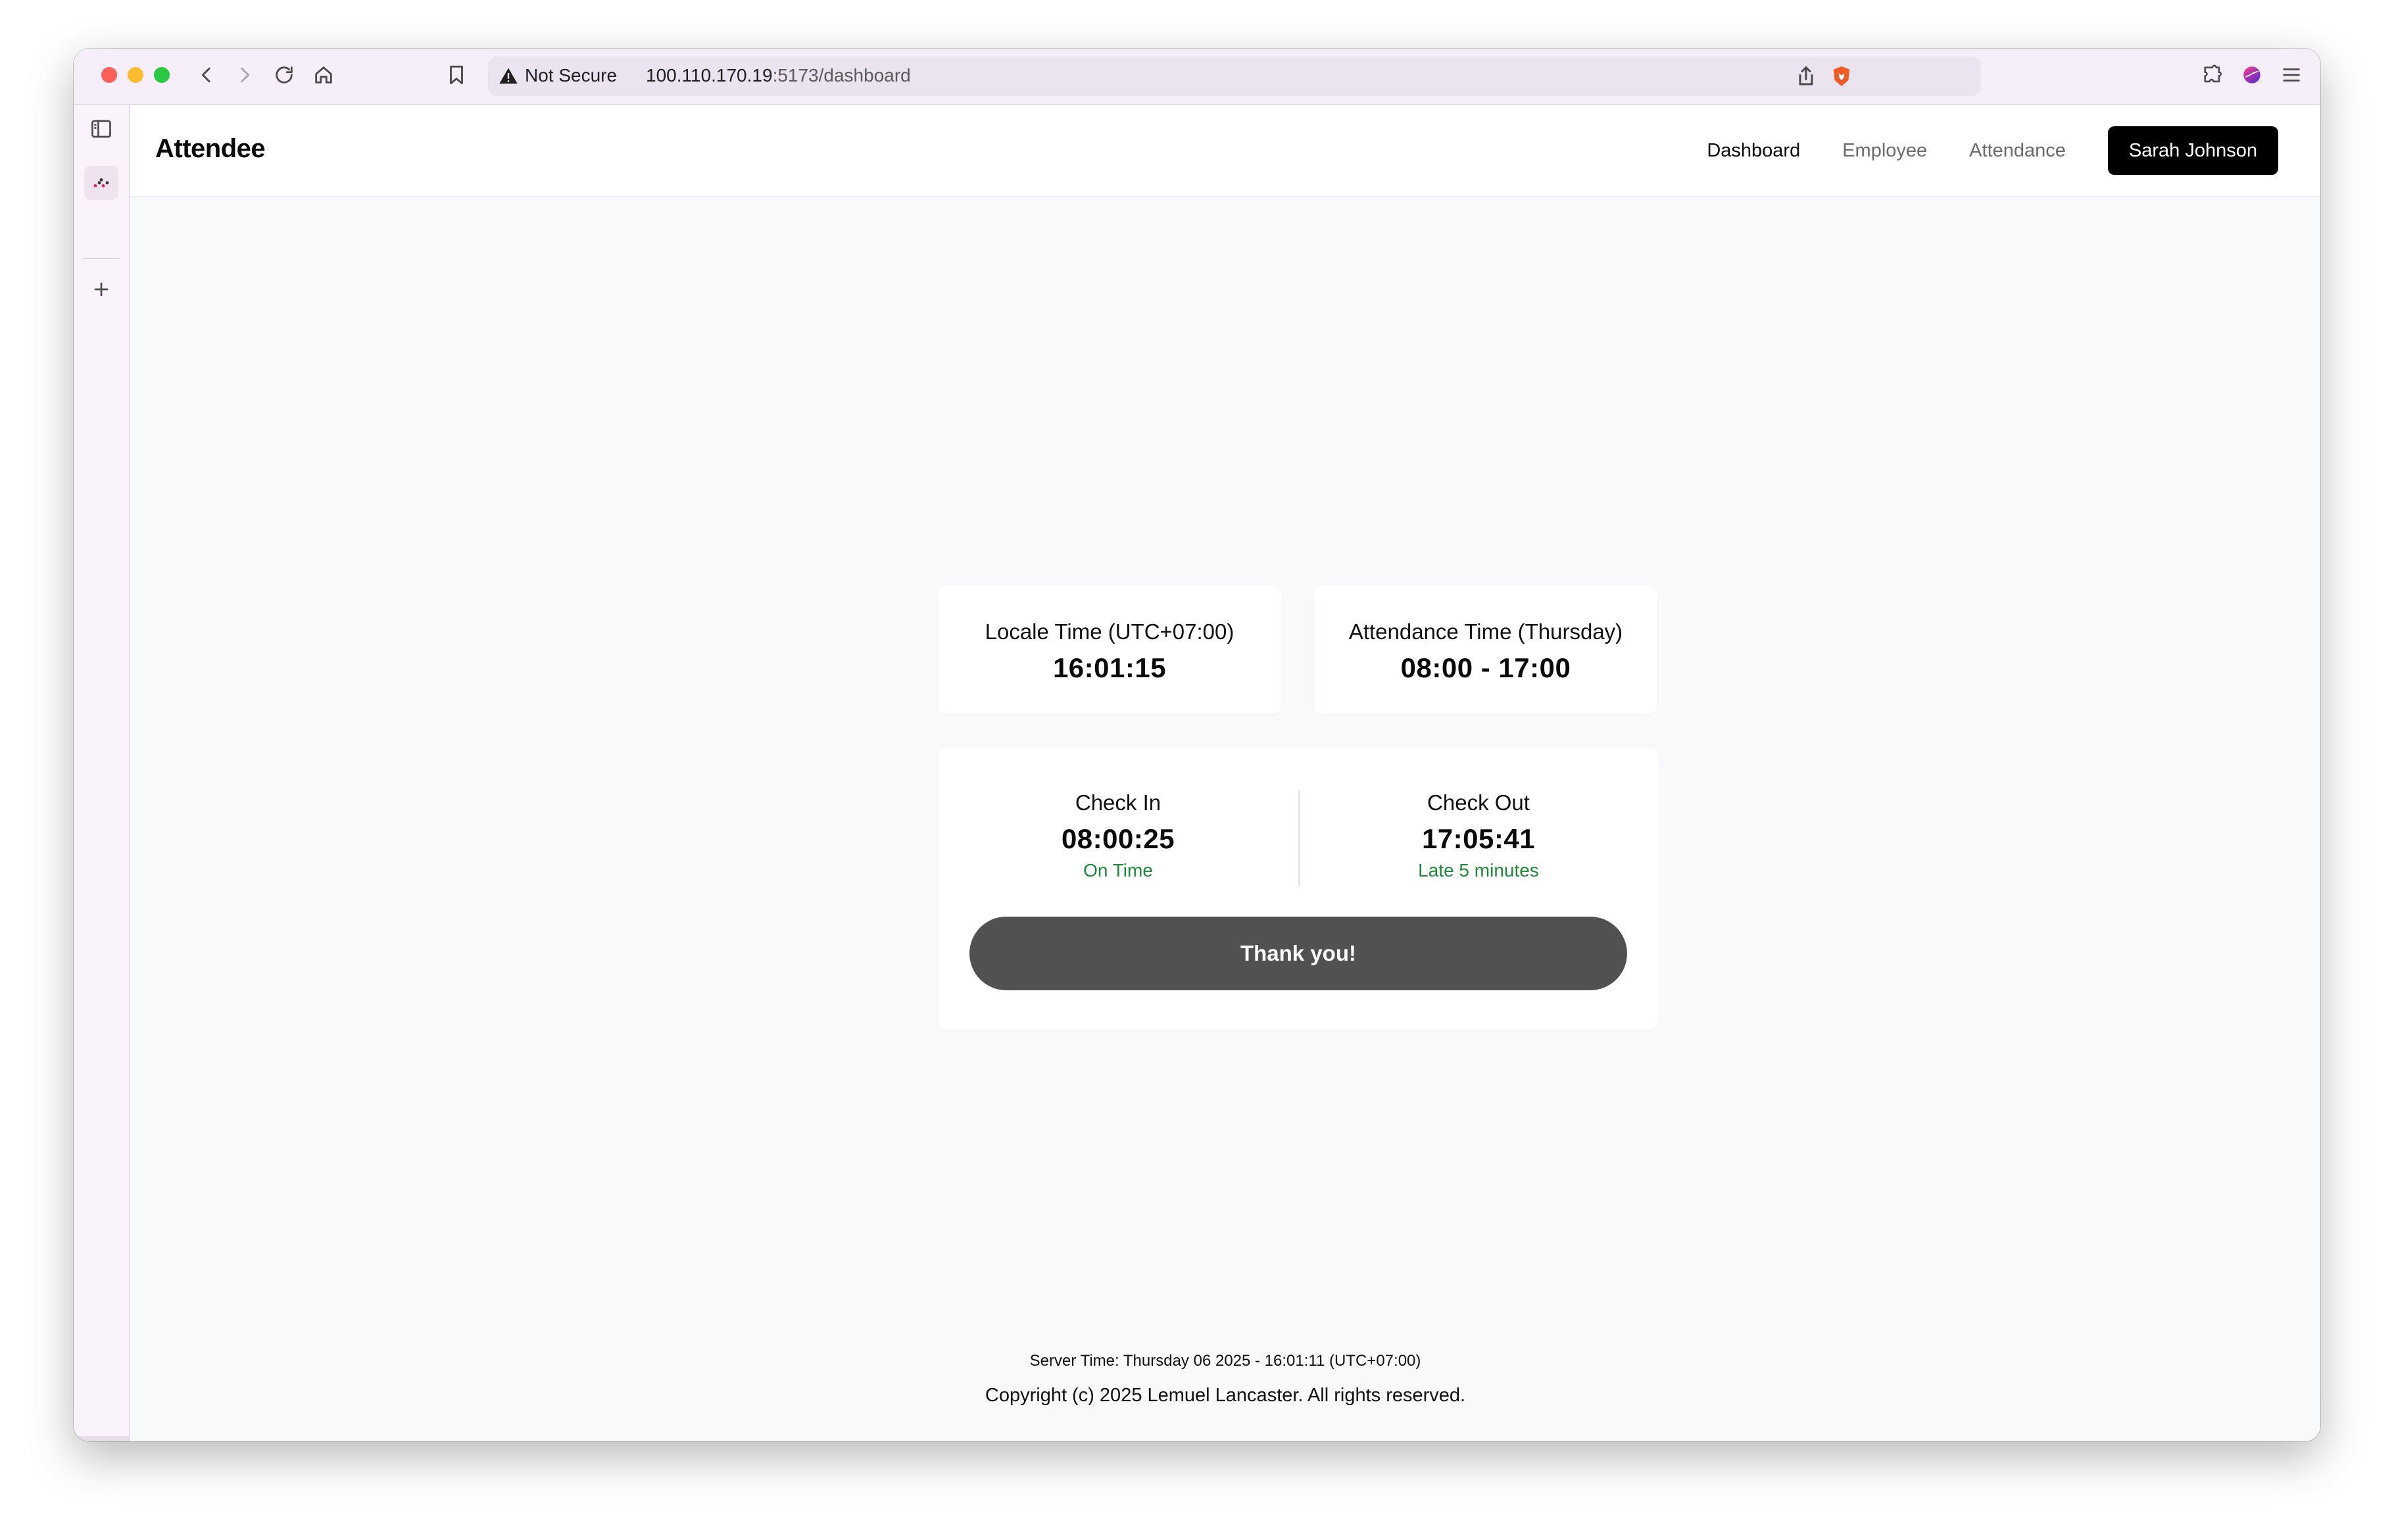 The height and width of the screenshot is (1540, 2394). What do you see at coordinates (101, 1438) in the screenshot?
I see `sidebar-footer` at bounding box center [101, 1438].